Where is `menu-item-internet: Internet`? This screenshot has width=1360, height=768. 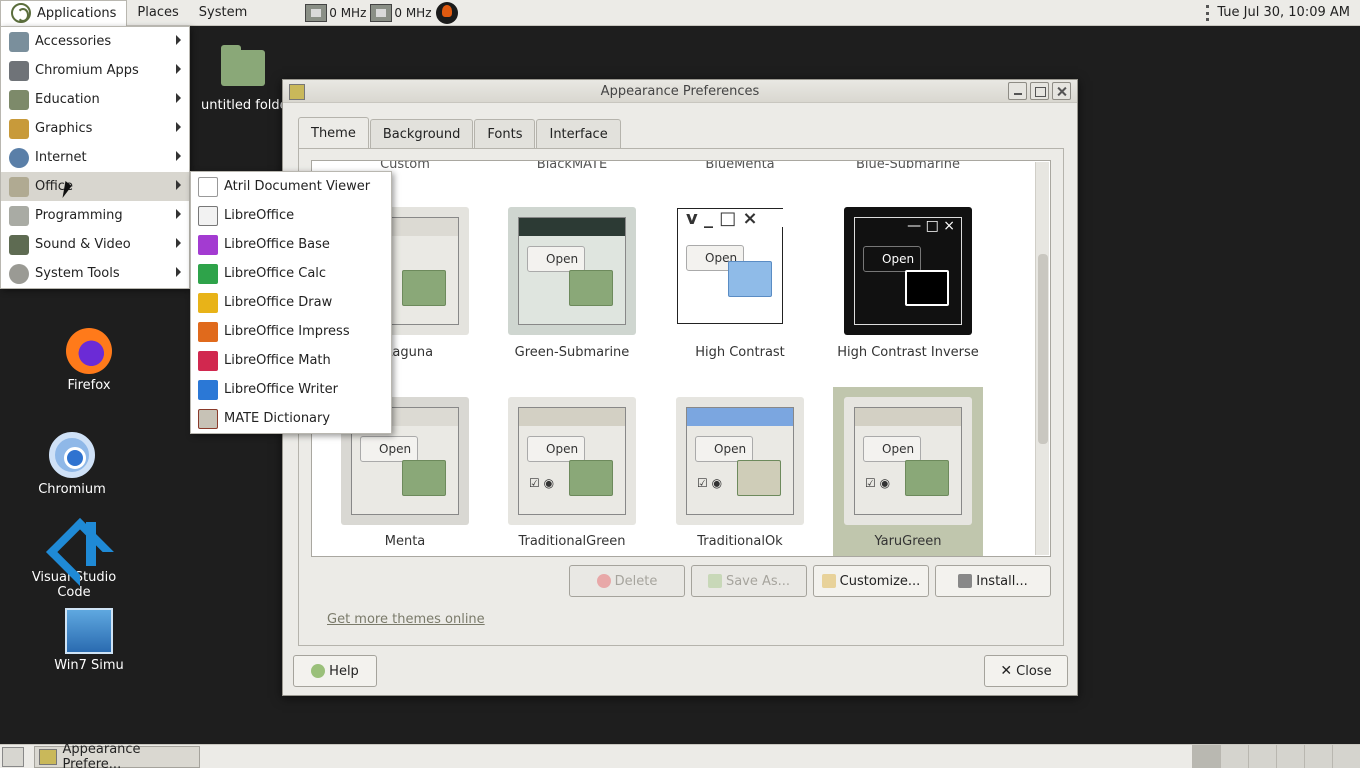
menu-item-internet: Internet is located at coordinates (95, 157).